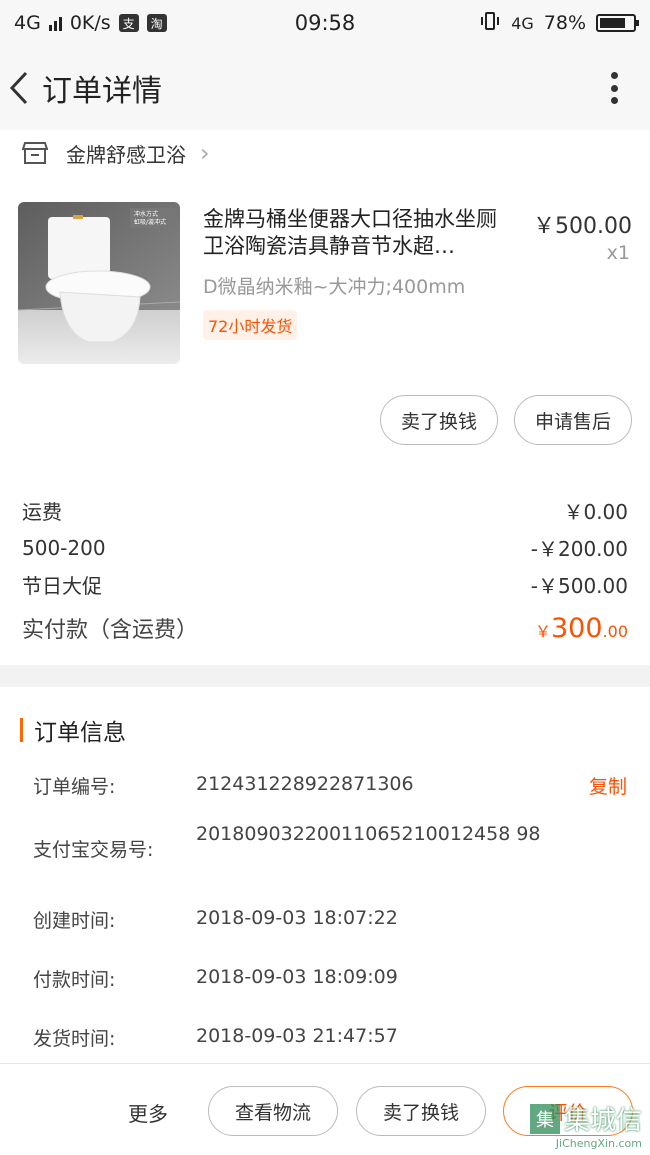 Image resolution: width=650 pixels, height=1155 pixels. Describe the element at coordinates (128, 23) in the screenshot. I see `alipay-icon: 支` at that location.